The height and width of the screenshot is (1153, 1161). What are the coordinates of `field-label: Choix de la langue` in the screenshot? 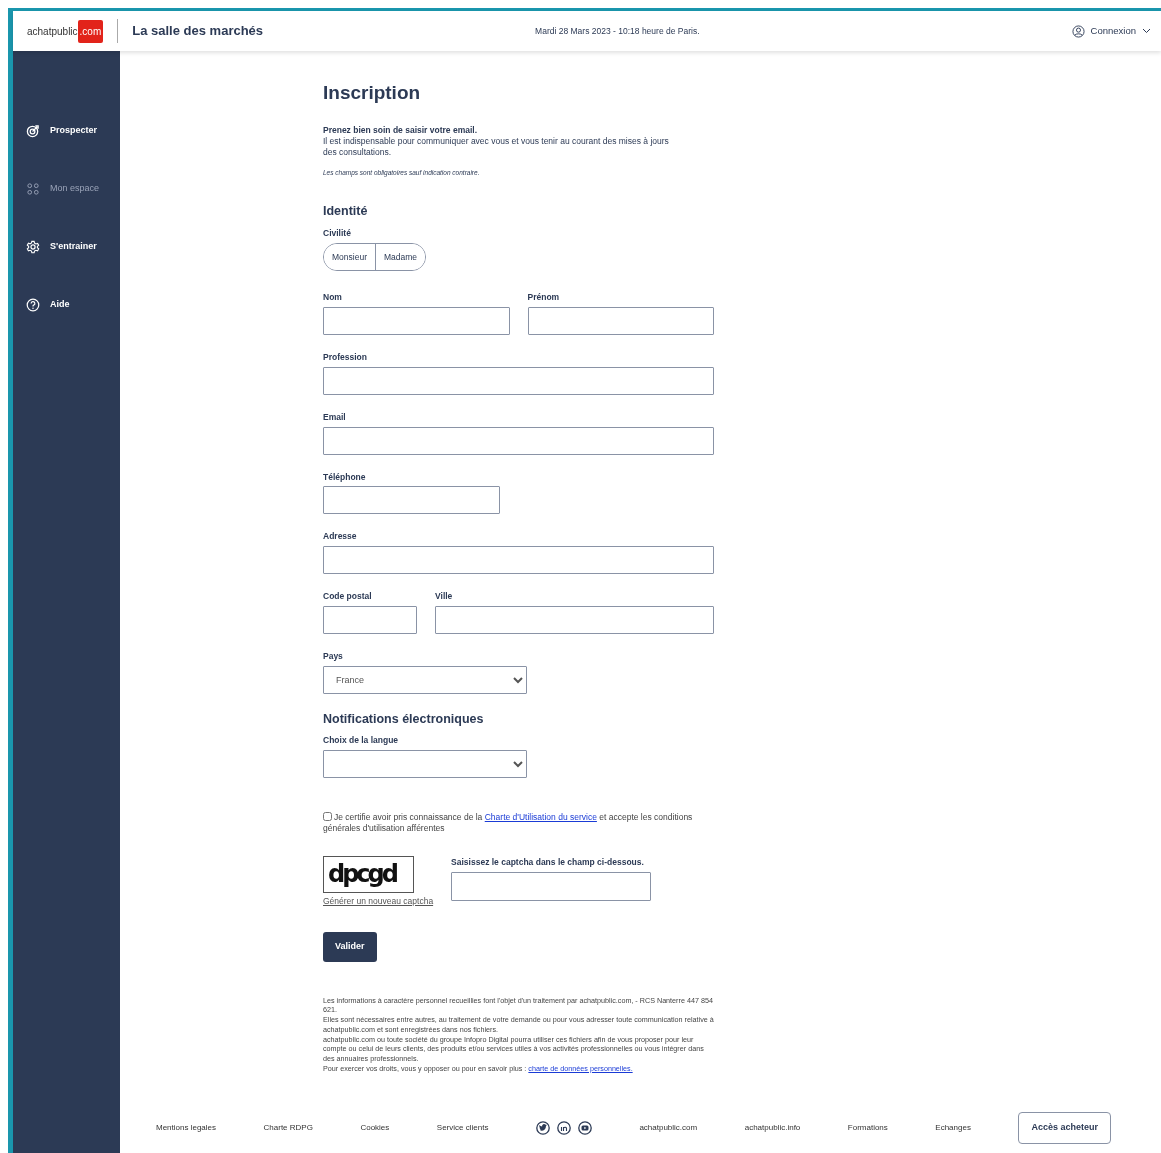 It's located at (361, 741).